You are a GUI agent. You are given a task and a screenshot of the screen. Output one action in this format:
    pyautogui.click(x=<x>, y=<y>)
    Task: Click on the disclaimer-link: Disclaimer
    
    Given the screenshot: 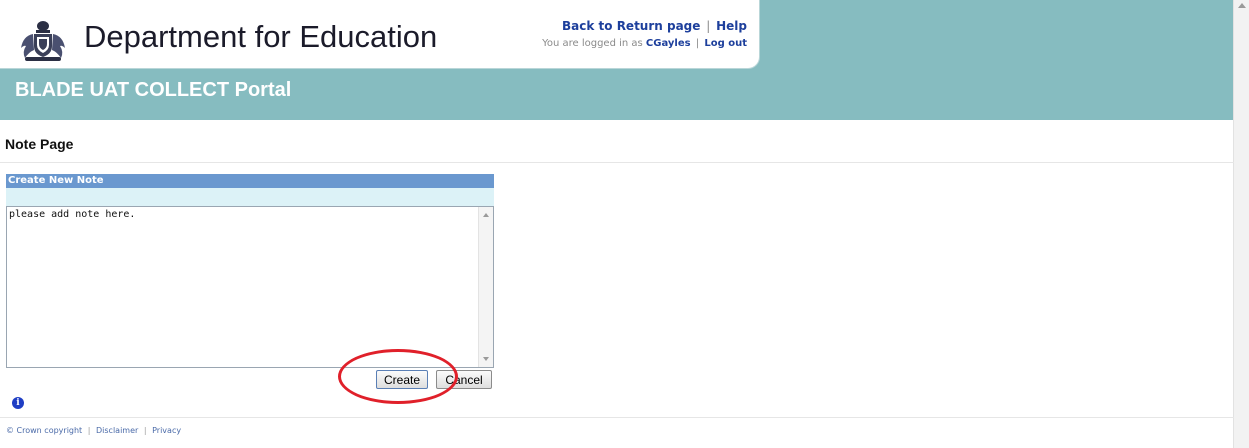 What is the action you would take?
    pyautogui.click(x=117, y=430)
    